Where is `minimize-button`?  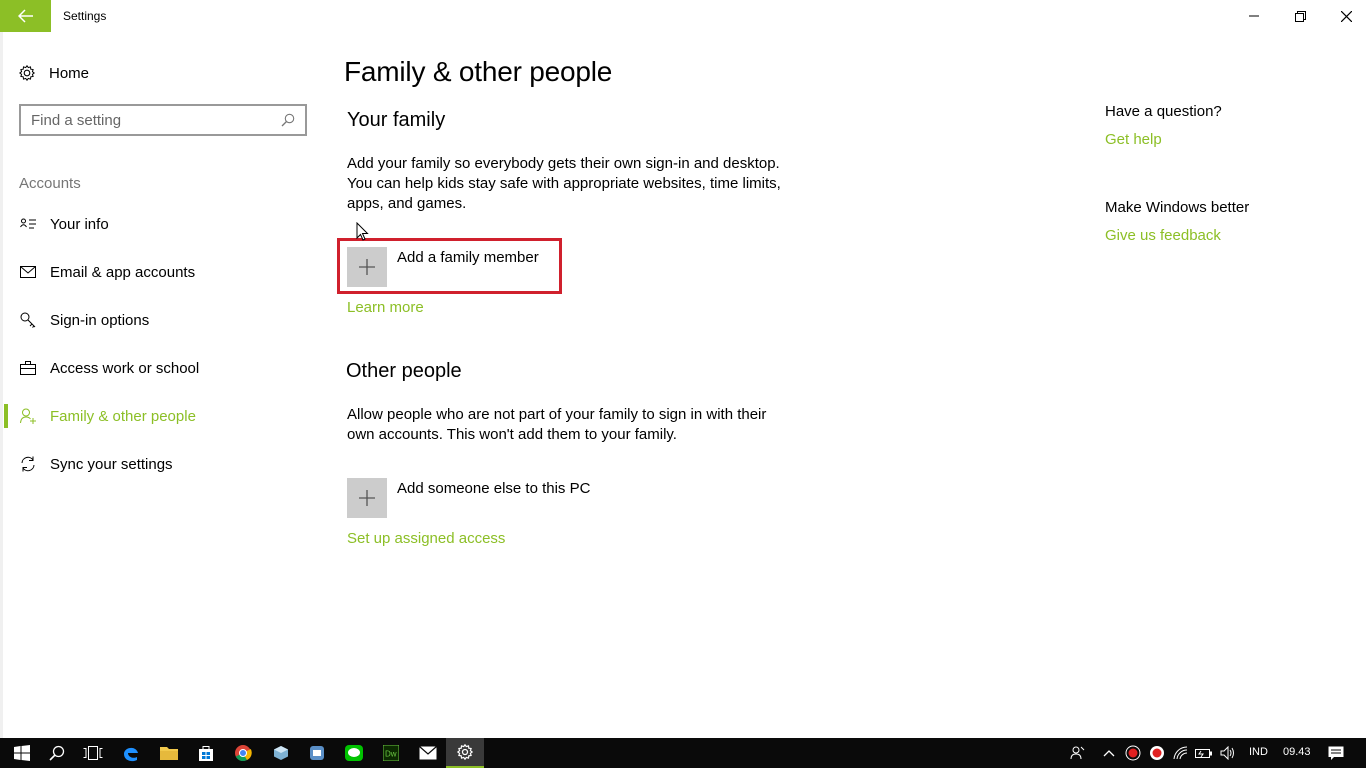
minimize-button is located at coordinates (1254, 16).